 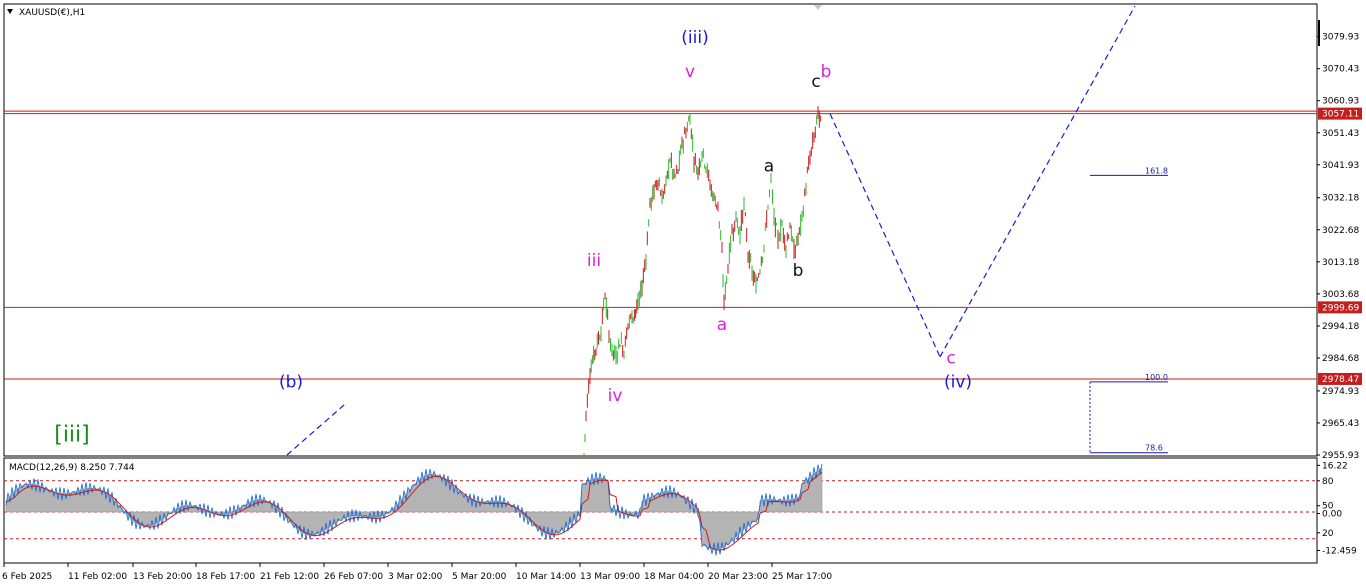 What do you see at coordinates (690, 72) in the screenshot?
I see `wave-label: v` at bounding box center [690, 72].